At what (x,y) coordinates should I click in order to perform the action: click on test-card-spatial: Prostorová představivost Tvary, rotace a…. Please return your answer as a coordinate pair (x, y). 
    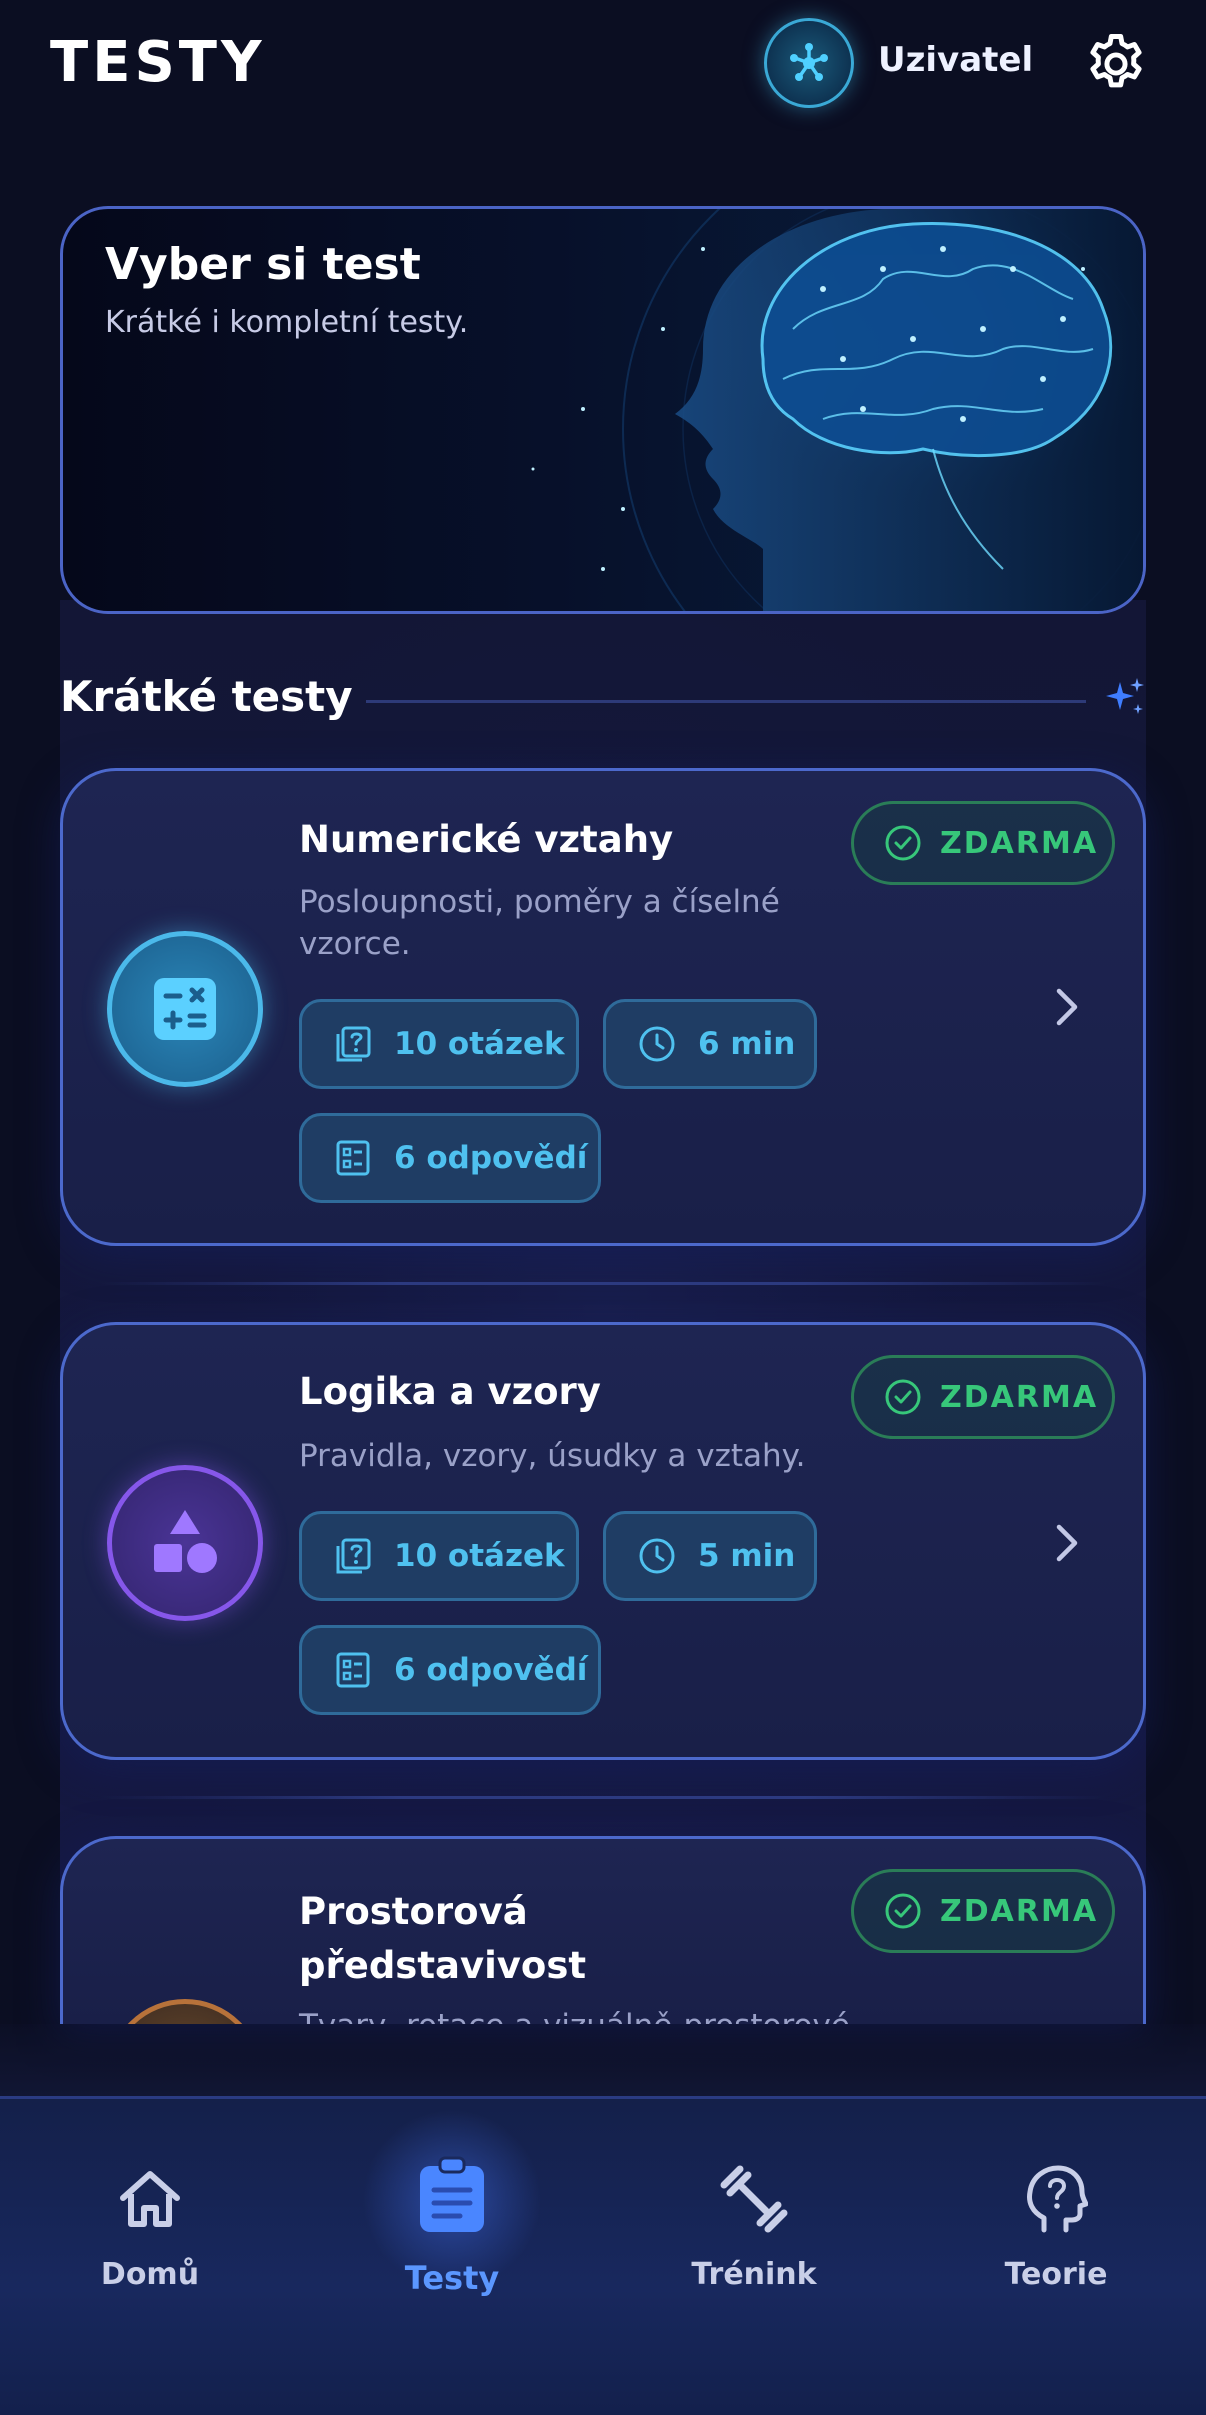
    Looking at the image, I should click on (603, 1930).